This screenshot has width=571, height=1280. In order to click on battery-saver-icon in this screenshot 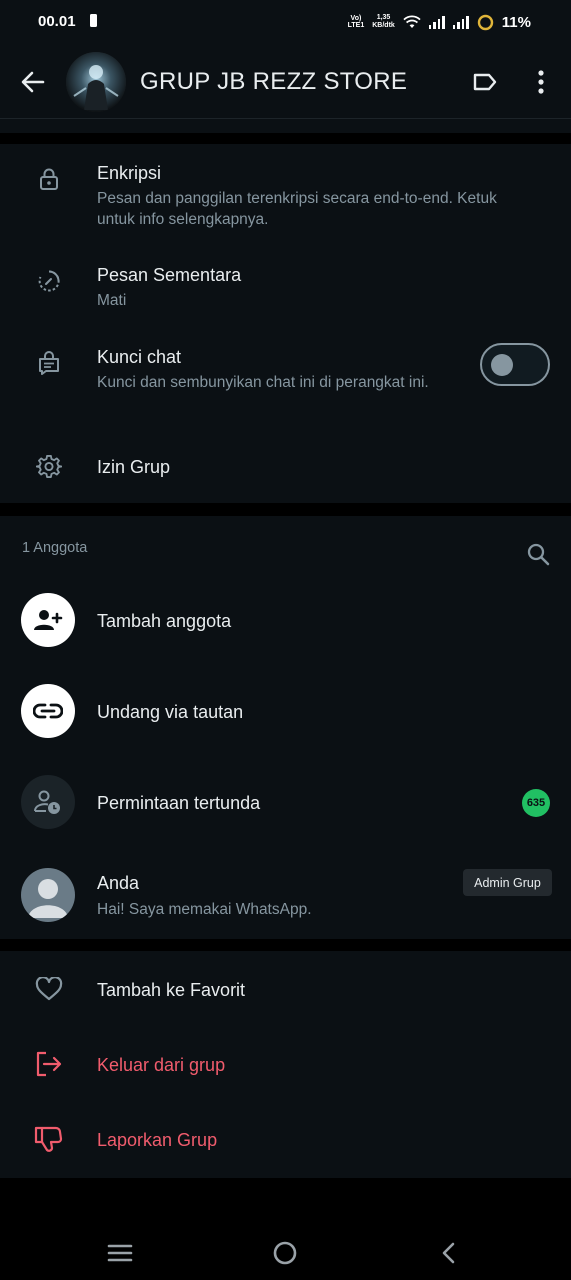, I will do `click(93, 20)`.